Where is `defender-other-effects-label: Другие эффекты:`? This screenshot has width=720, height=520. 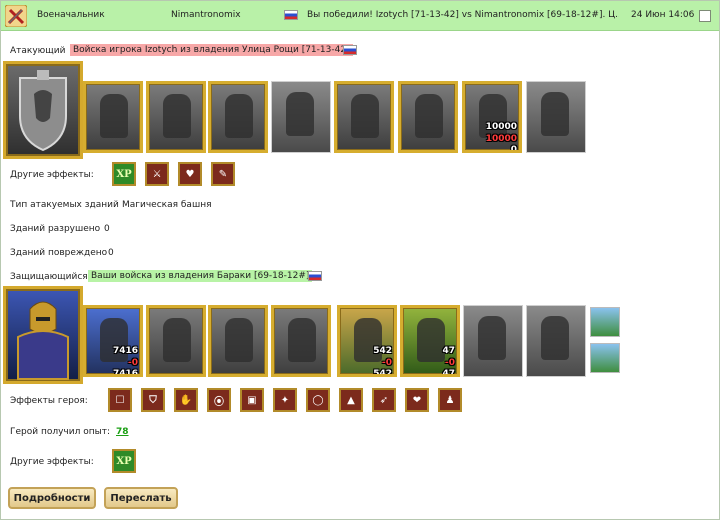
defender-other-effects-label: Другие эффекты: is located at coordinates (52, 462).